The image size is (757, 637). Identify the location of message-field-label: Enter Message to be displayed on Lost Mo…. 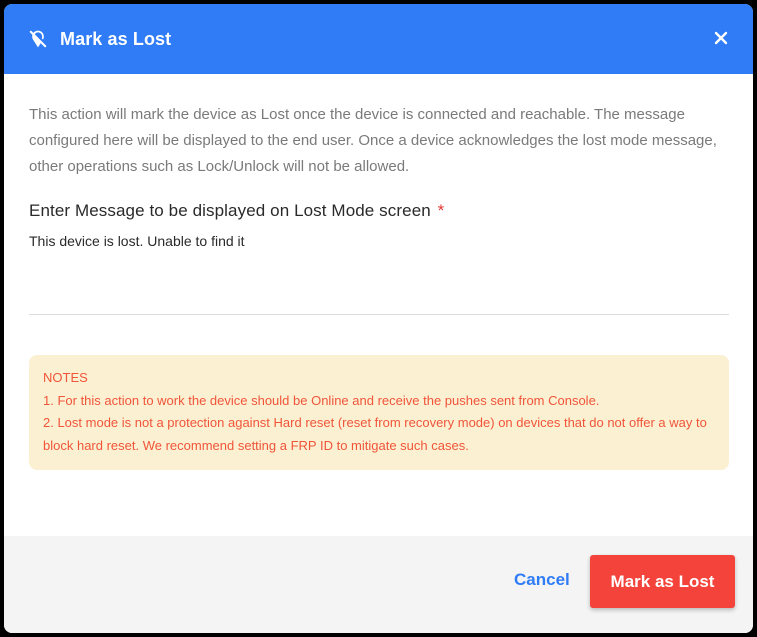
(379, 211).